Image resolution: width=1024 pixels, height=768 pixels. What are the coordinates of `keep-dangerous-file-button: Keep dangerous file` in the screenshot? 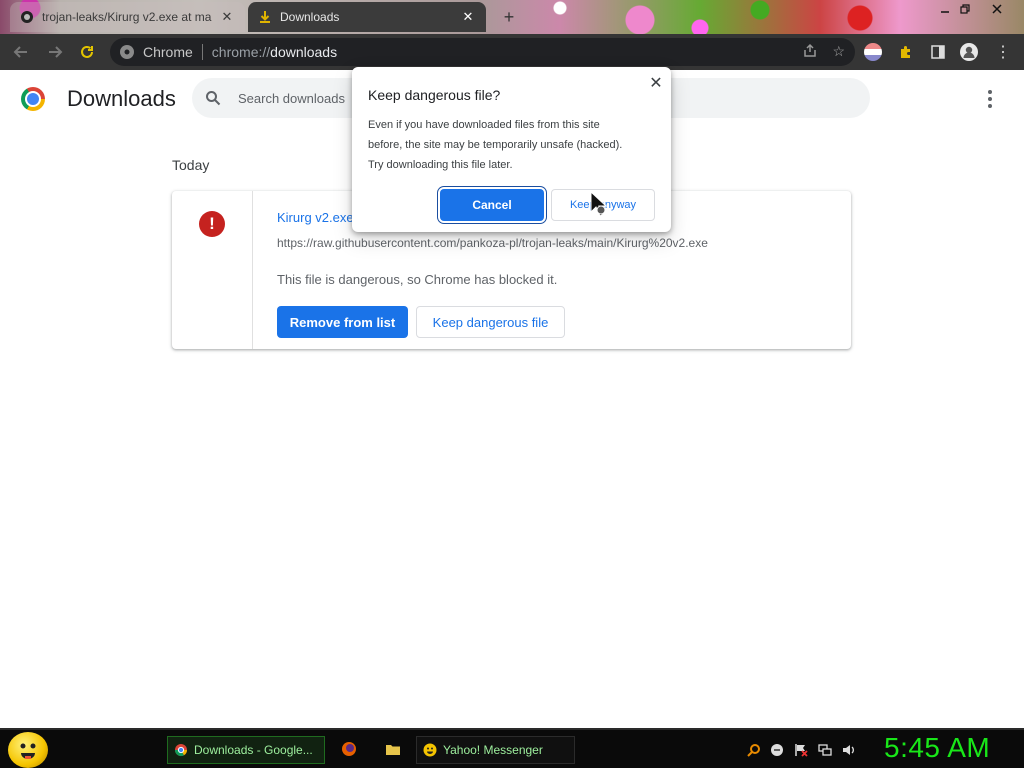 It's located at (490, 322).